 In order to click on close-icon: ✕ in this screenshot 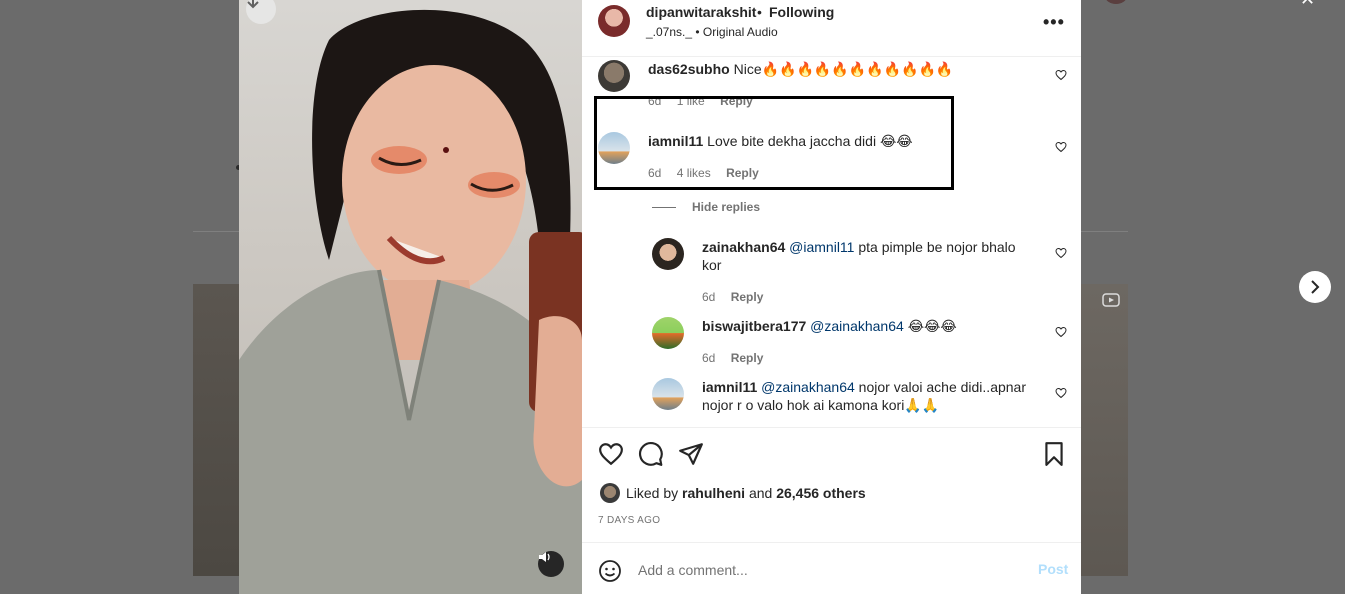, I will do `click(1313, 4)`.